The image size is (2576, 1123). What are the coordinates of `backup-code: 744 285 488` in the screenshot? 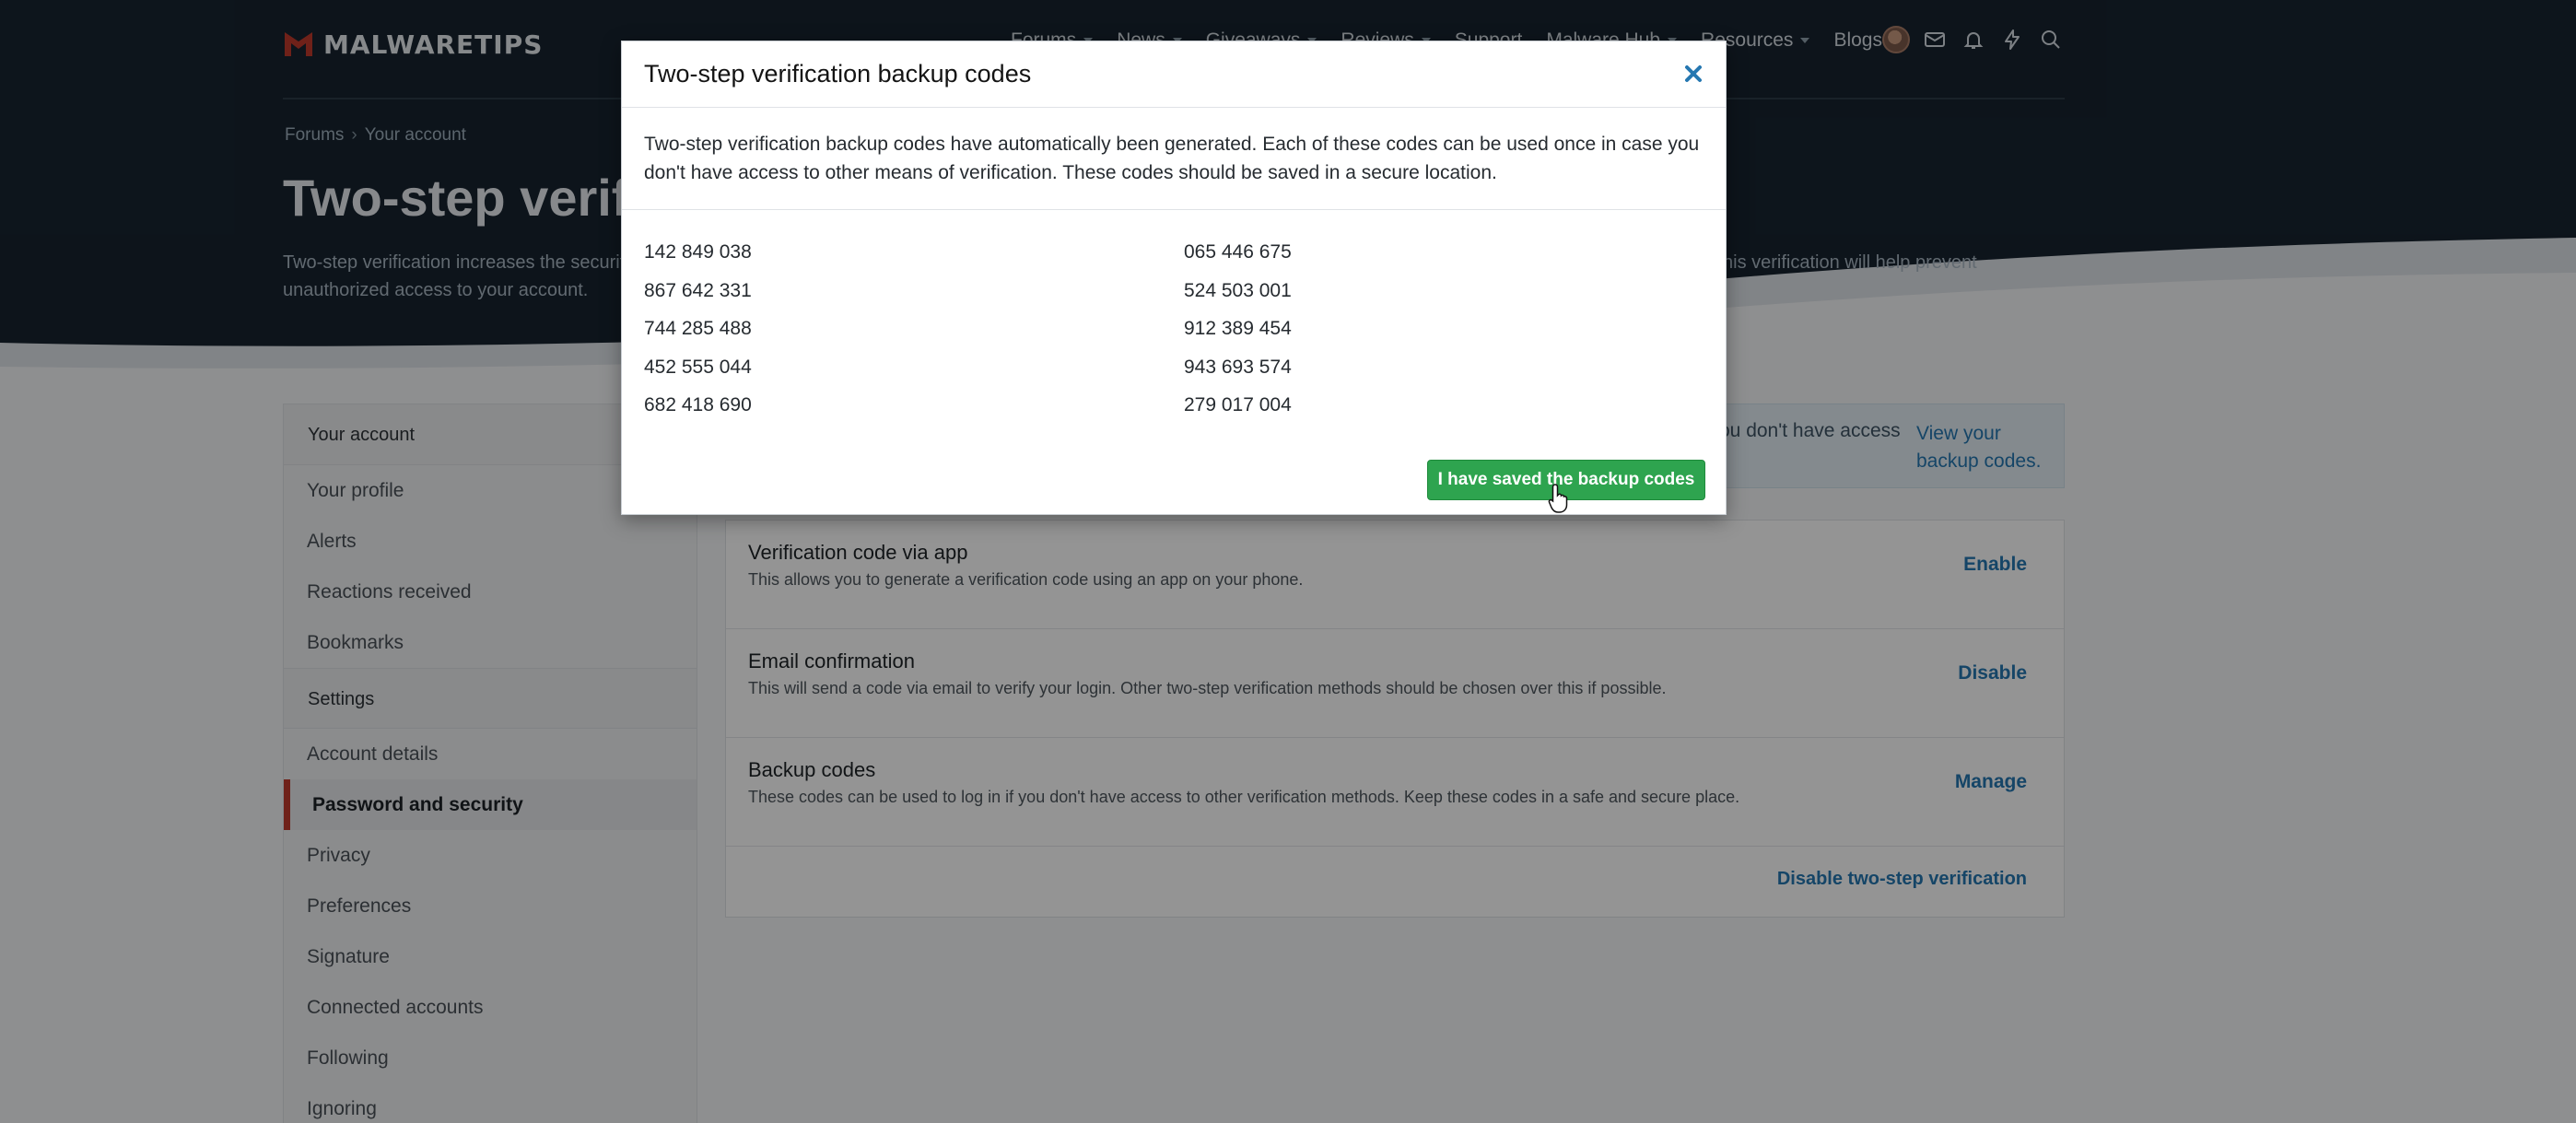 It's located at (698, 328).